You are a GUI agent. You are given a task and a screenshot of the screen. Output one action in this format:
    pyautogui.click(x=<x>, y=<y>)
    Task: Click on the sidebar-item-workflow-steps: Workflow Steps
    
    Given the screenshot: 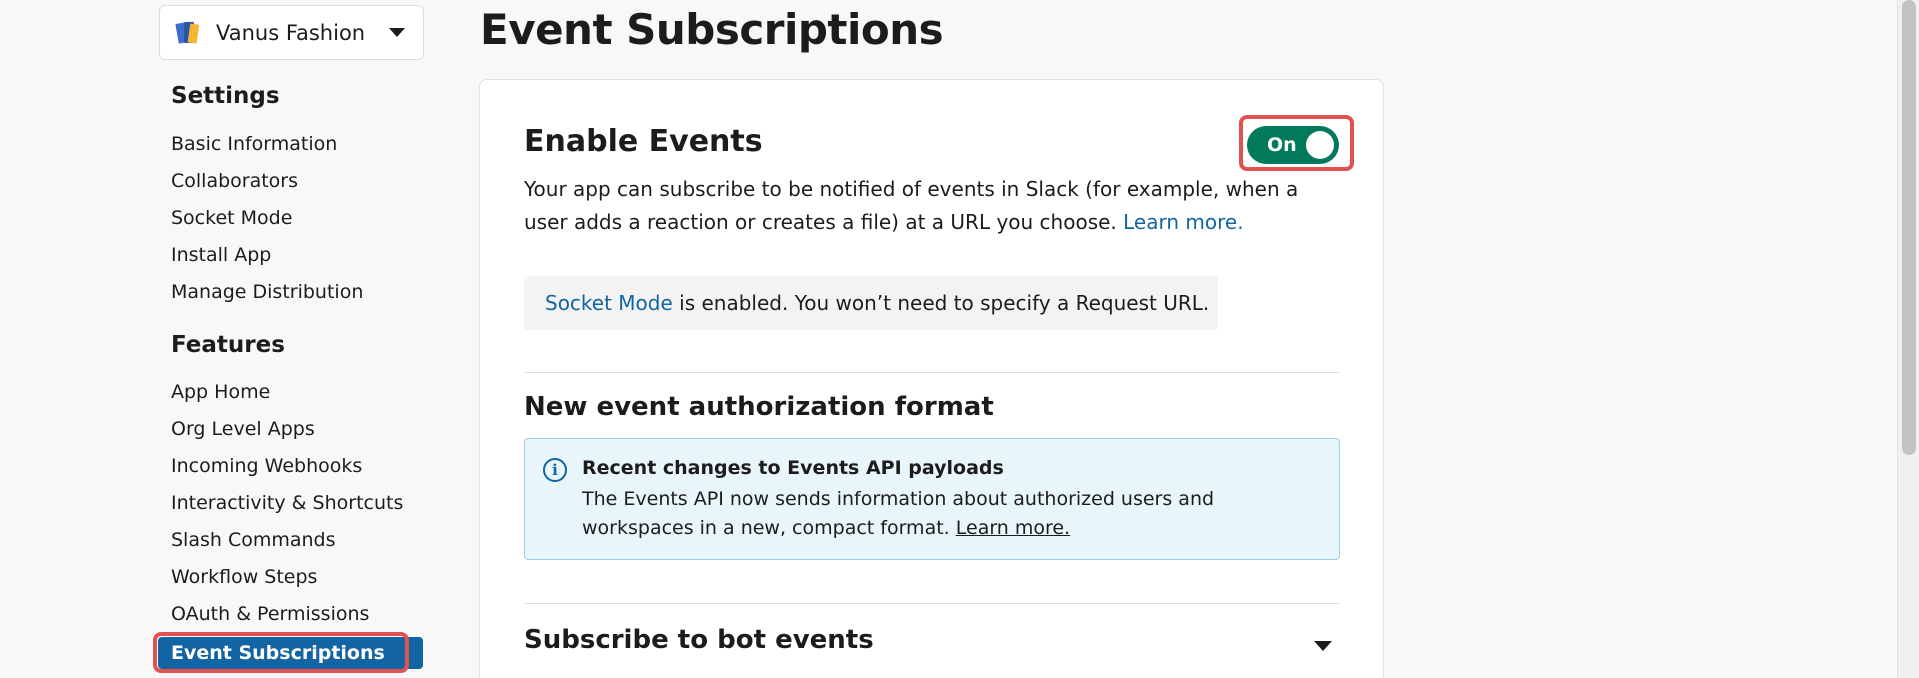 What is the action you would take?
    pyautogui.click(x=244, y=577)
    